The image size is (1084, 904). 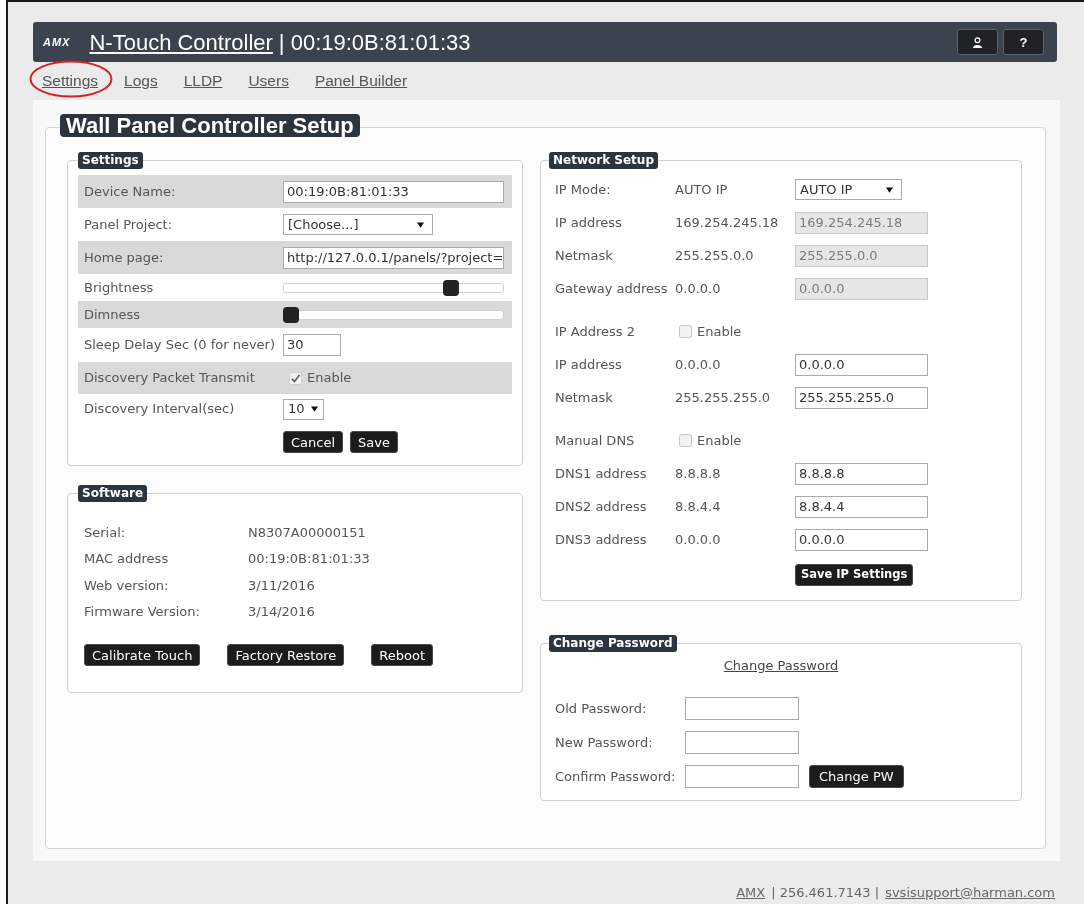 What do you see at coordinates (119, 287) in the screenshot?
I see `field-label: Brightness` at bounding box center [119, 287].